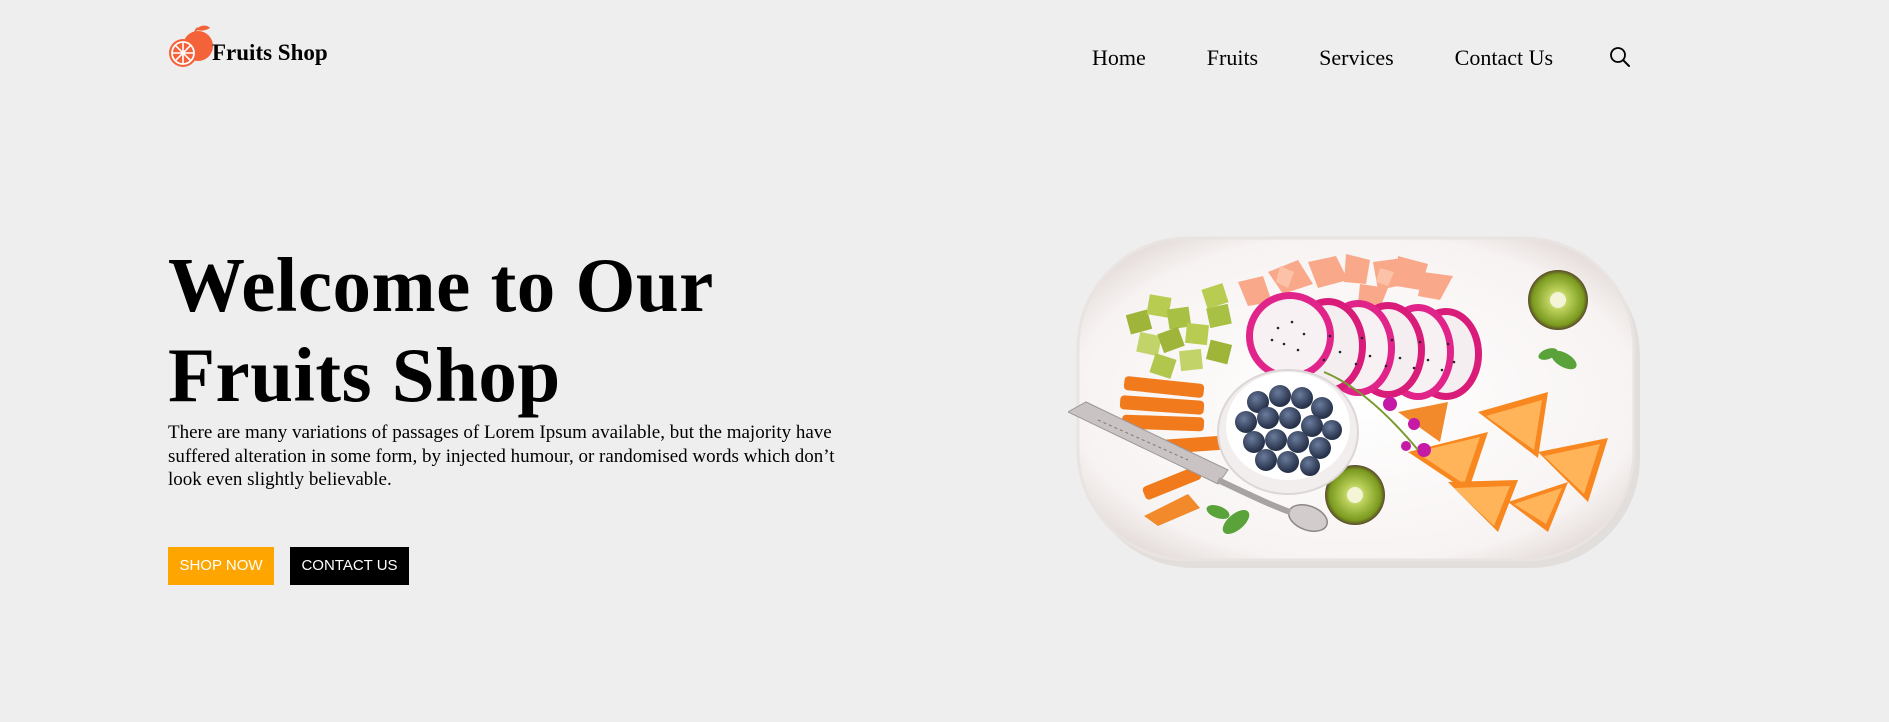  I want to click on nav-item-services: Services, so click(1356, 58).